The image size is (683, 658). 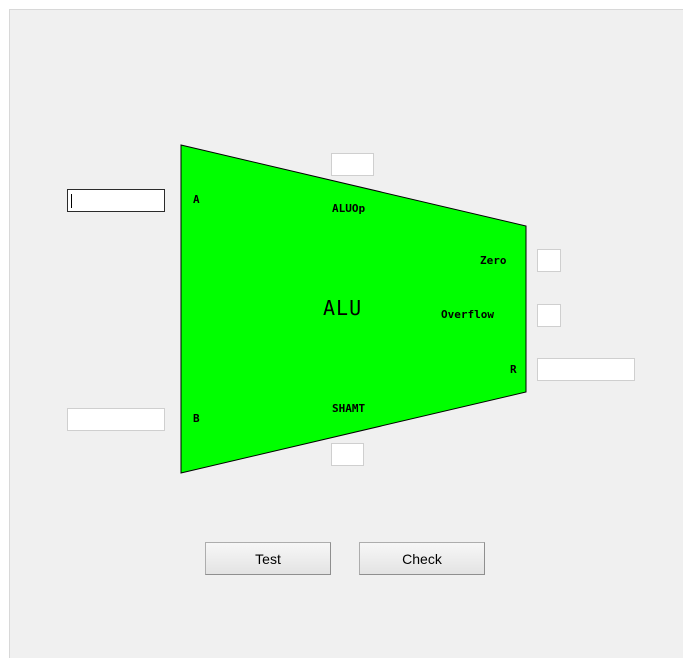 What do you see at coordinates (349, 408) in the screenshot?
I see `label-shamt: SHAMT` at bounding box center [349, 408].